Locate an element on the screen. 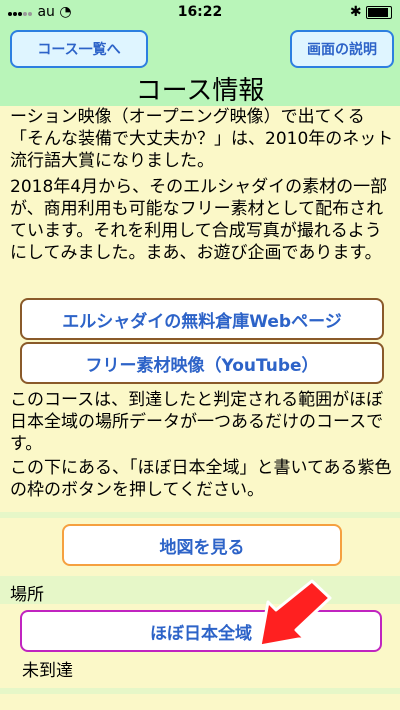 This screenshot has width=400, height=710. status-right: ✱ is located at coordinates (371, 12).